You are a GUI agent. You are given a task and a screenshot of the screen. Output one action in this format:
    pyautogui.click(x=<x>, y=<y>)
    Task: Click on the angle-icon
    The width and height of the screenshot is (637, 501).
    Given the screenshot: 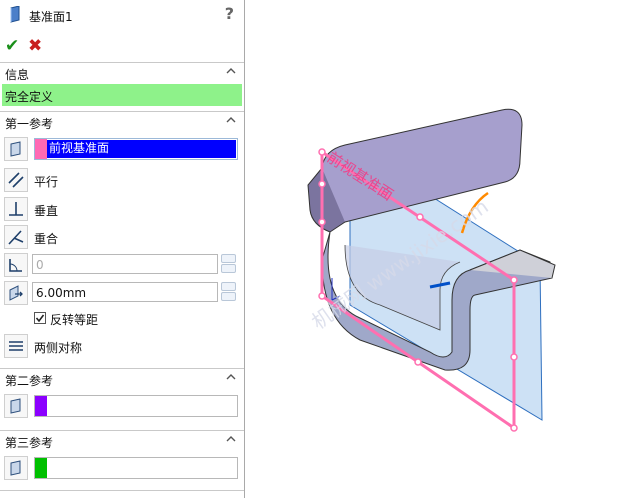 What is the action you would take?
    pyautogui.click(x=16, y=265)
    